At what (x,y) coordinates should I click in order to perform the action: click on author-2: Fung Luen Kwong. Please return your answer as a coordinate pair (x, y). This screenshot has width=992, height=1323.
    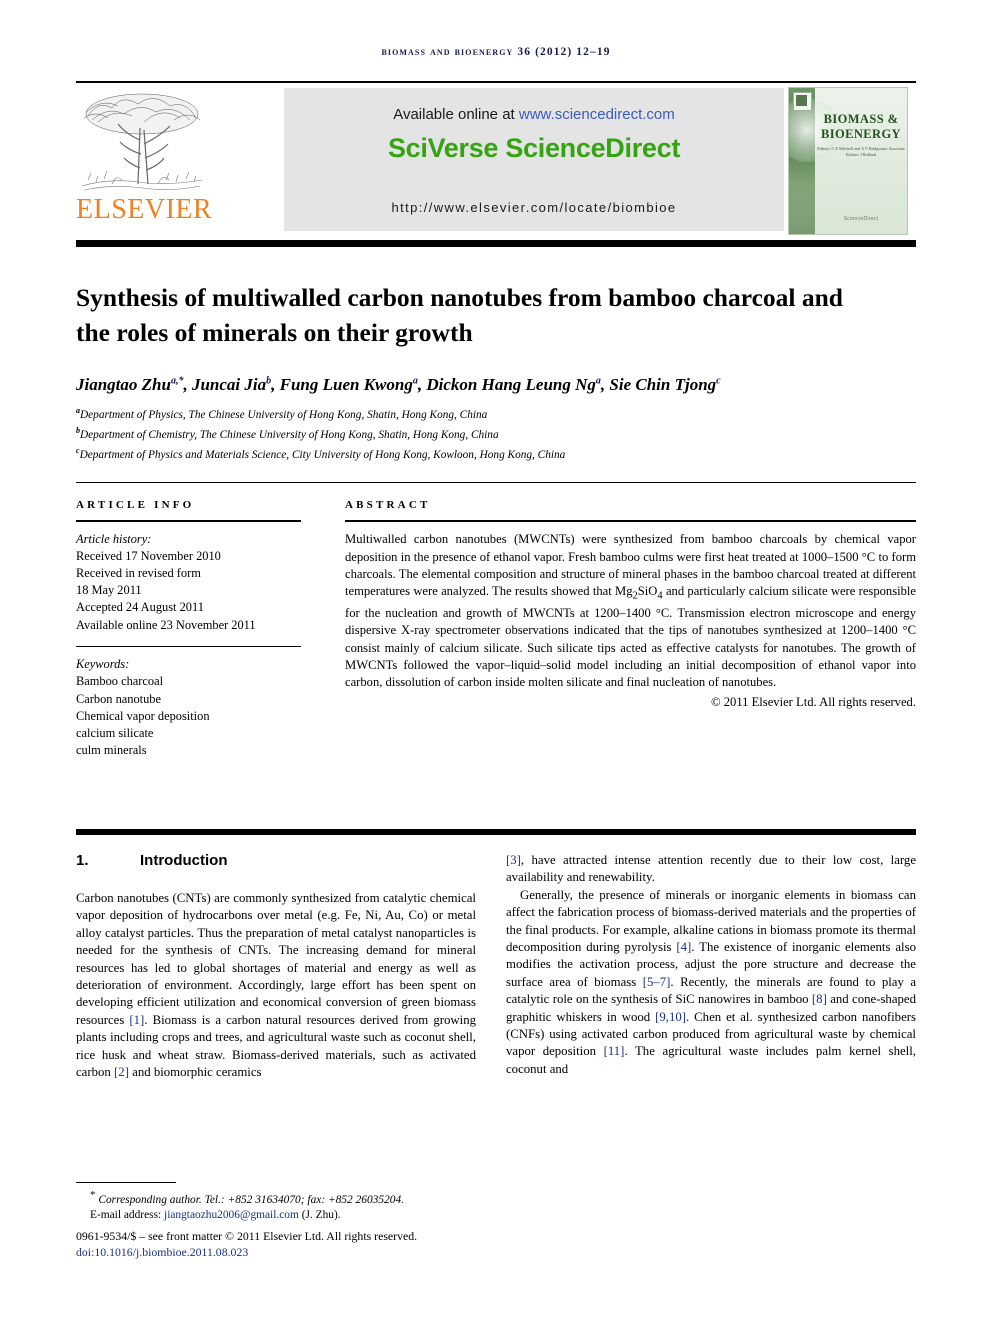
    Looking at the image, I should click on (346, 384).